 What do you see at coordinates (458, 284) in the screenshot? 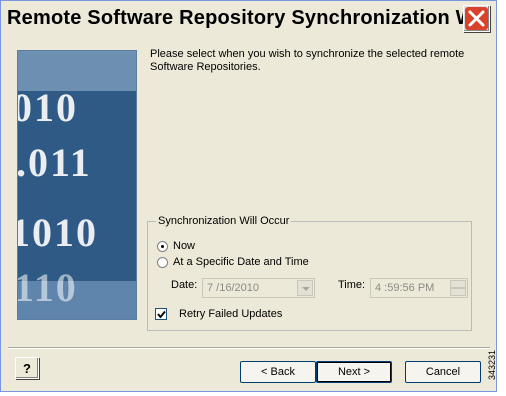
I see `spin-up-icon` at bounding box center [458, 284].